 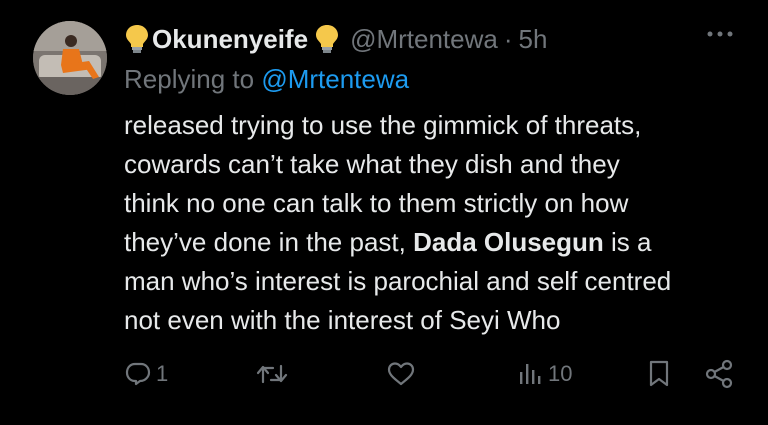 I want to click on like-button, so click(x=403, y=374).